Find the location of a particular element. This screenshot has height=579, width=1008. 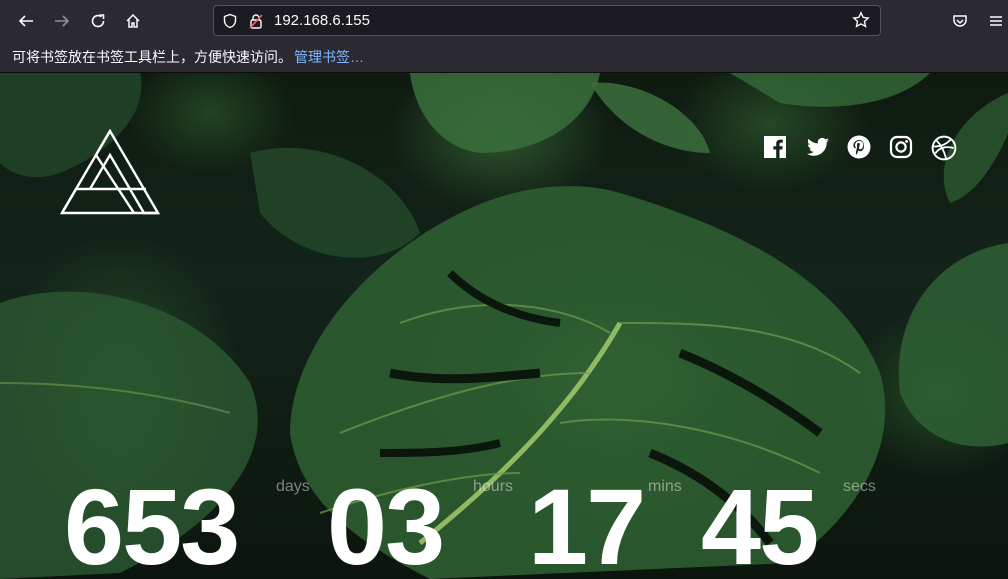

pocket-icon is located at coordinates (960, 21).